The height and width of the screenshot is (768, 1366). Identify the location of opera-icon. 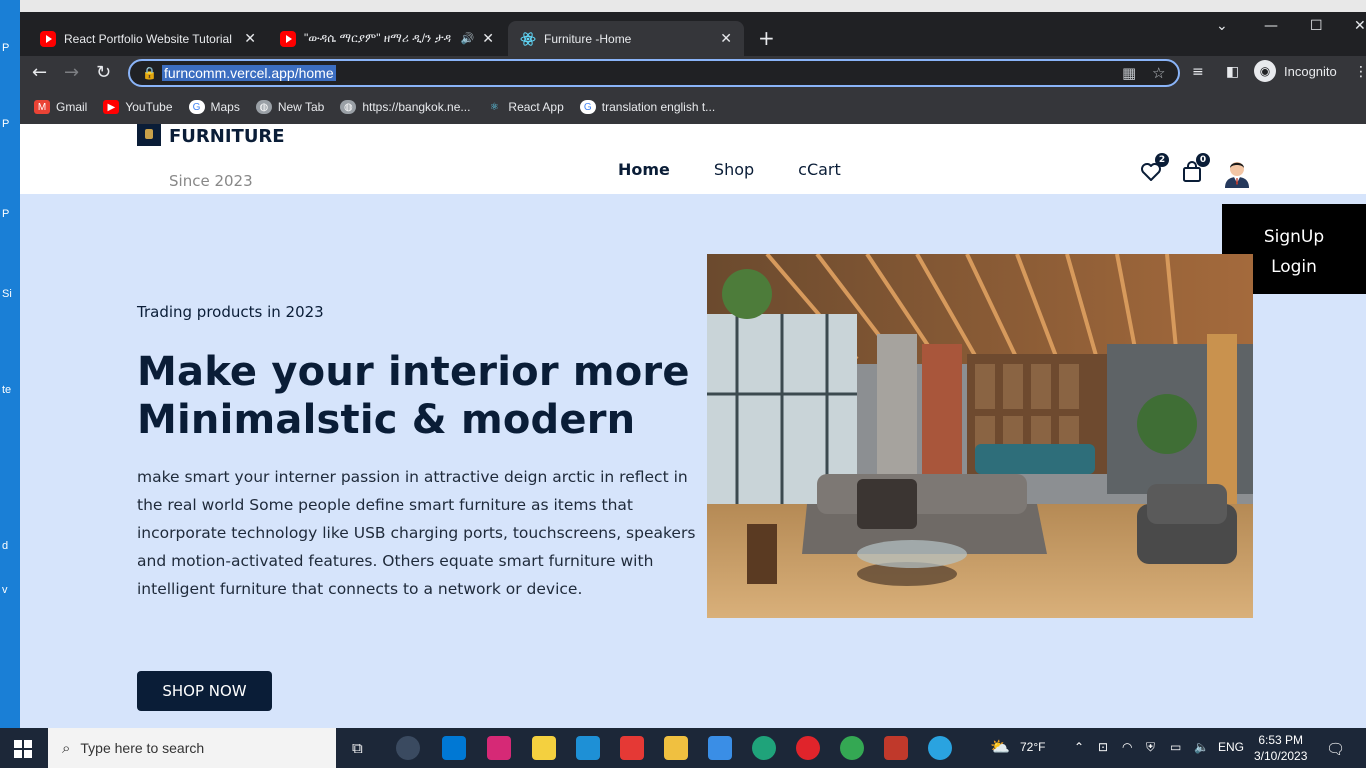
(808, 748).